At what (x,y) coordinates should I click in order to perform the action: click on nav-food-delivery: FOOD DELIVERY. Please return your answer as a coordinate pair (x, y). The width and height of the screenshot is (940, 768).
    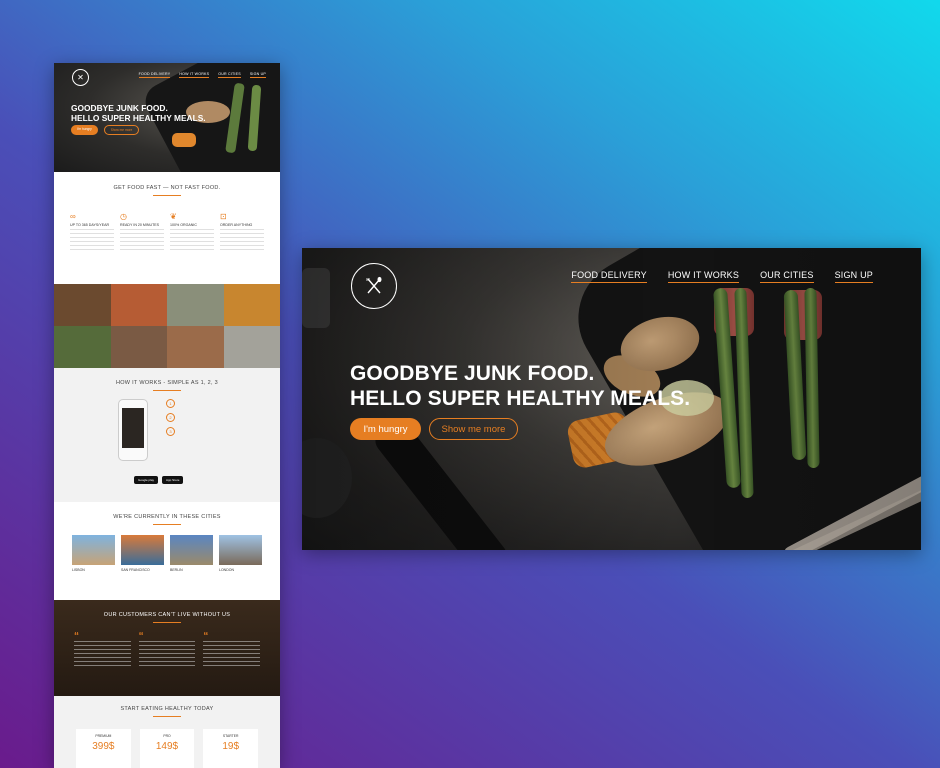
    Looking at the image, I should click on (609, 276).